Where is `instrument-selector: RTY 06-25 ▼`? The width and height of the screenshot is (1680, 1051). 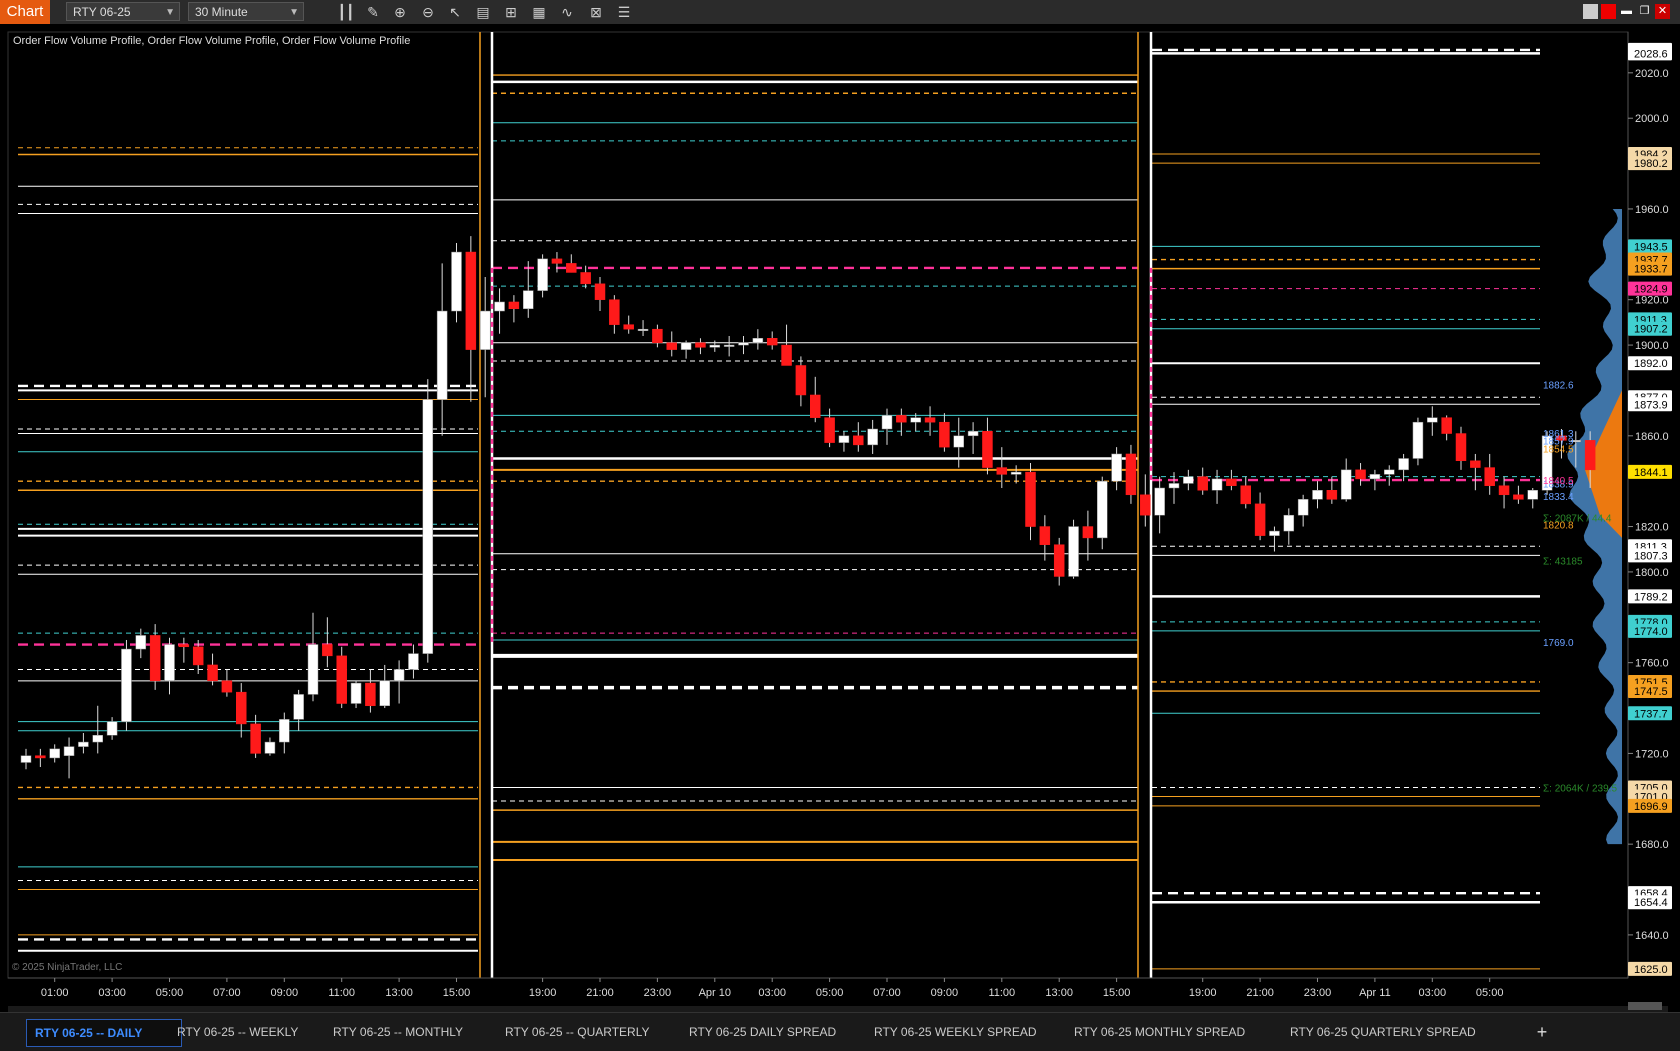 instrument-selector: RTY 06-25 ▼ is located at coordinates (123, 11).